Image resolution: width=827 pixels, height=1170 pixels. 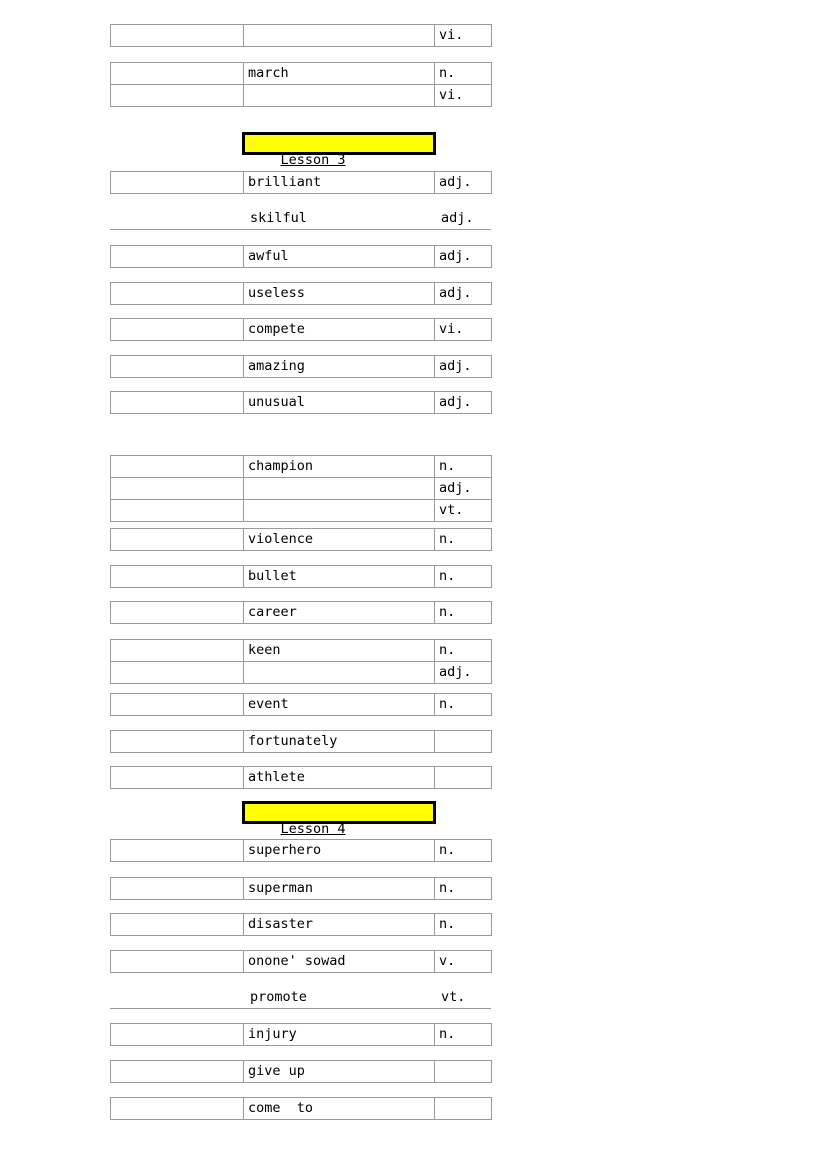 I want to click on table-row: fortunately, so click(x=301, y=741).